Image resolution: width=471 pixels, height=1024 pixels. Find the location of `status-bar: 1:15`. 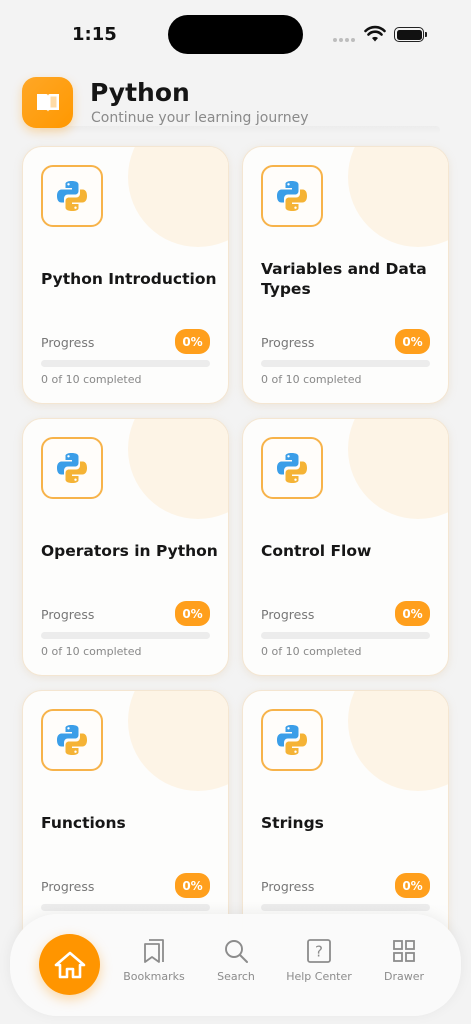

status-bar: 1:15 is located at coordinates (235, 33).